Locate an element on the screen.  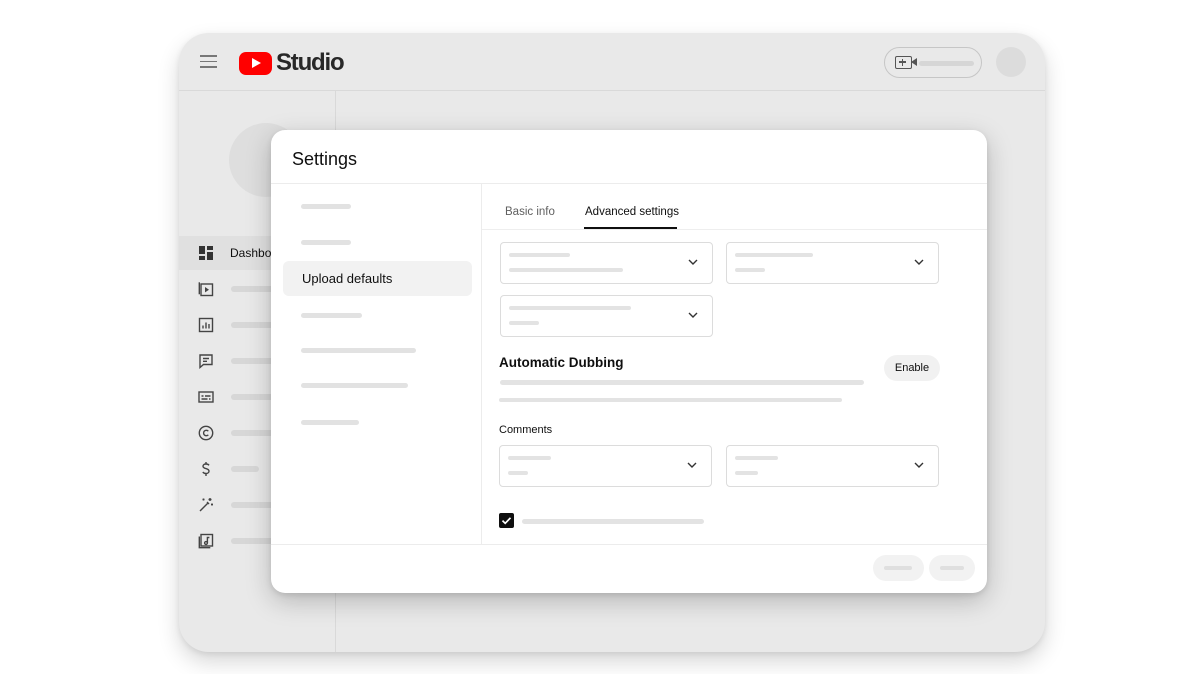
account-avatar is located at coordinates (1011, 62).